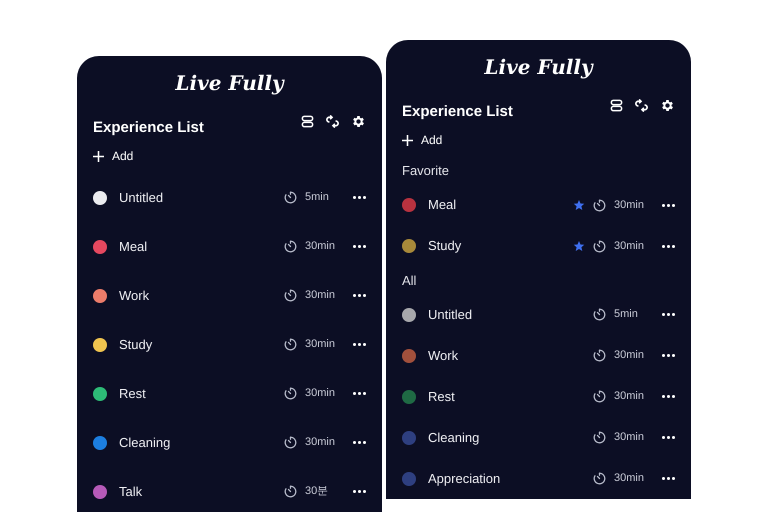  Describe the element at coordinates (410, 281) in the screenshot. I see `section-title: All` at that location.